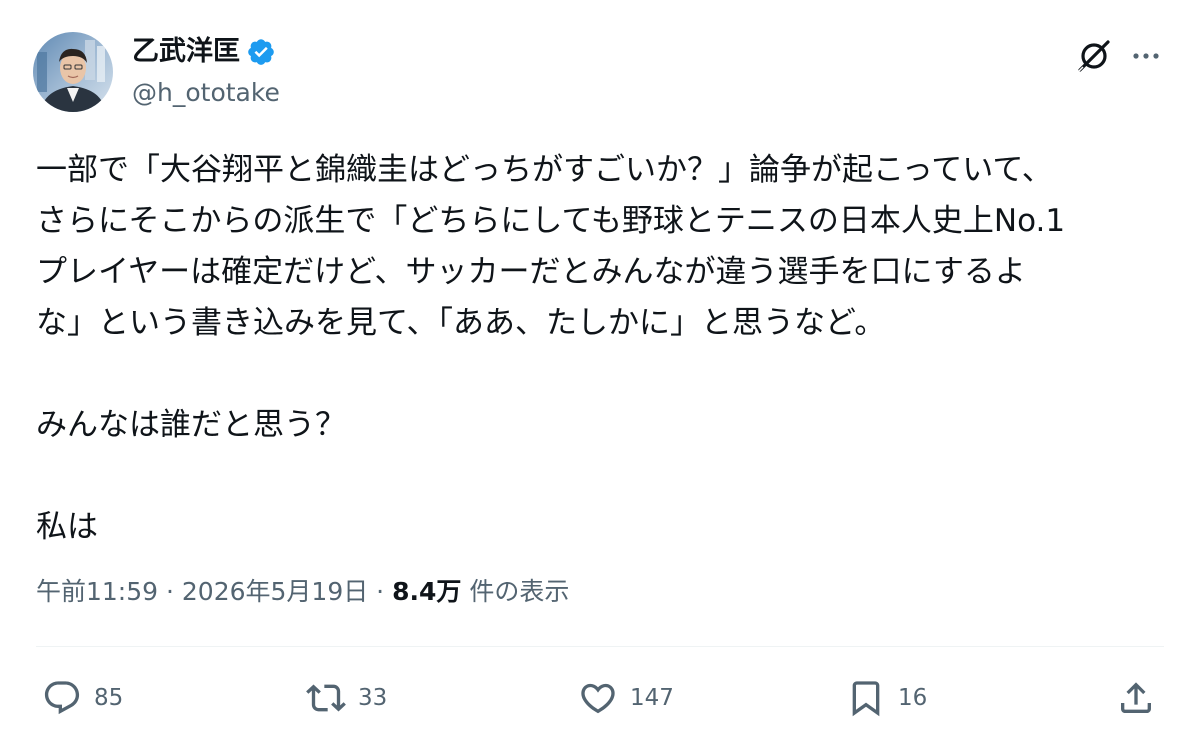  I want to click on bookmark-icon, so click(866, 698).